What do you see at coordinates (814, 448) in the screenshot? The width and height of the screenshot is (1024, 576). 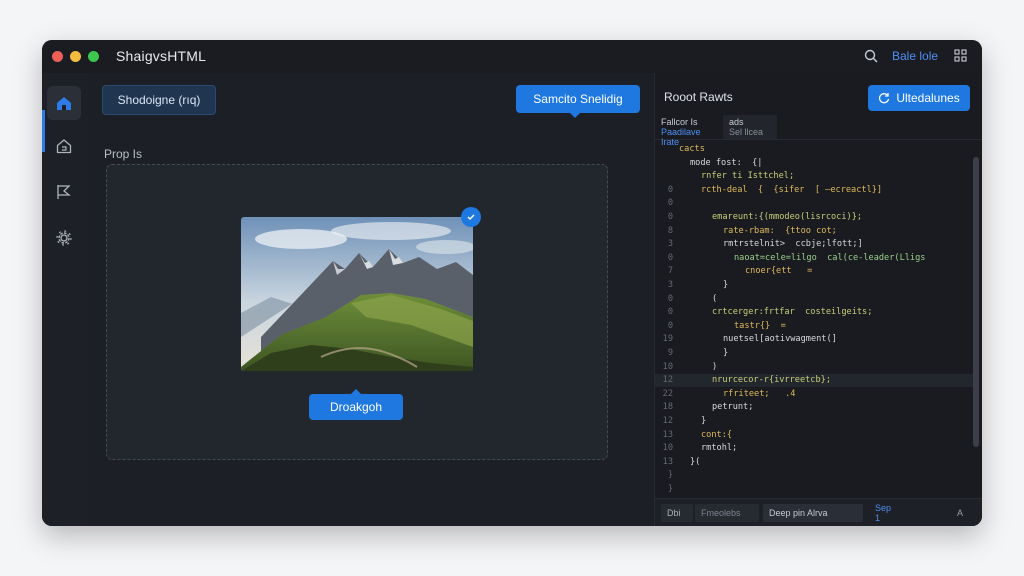 I see `code-line: 10 rmtohl;` at bounding box center [814, 448].